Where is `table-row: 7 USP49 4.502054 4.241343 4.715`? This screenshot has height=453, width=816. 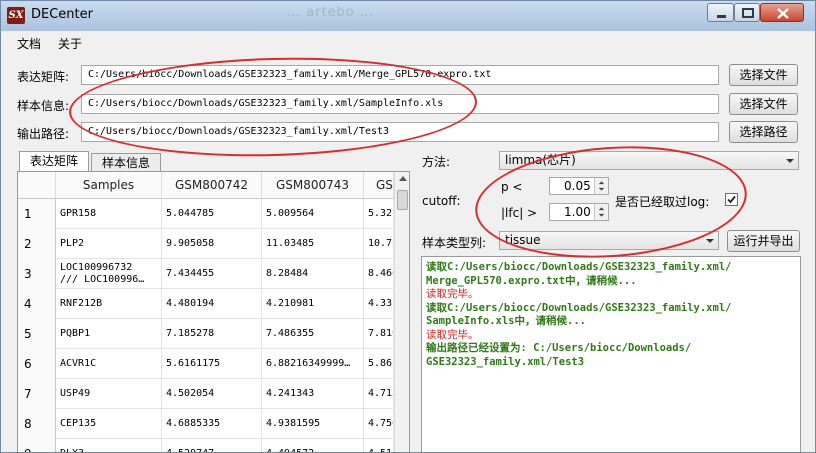 table-row: 7 USP49 4.502054 4.241343 4.715 is located at coordinates (206, 394).